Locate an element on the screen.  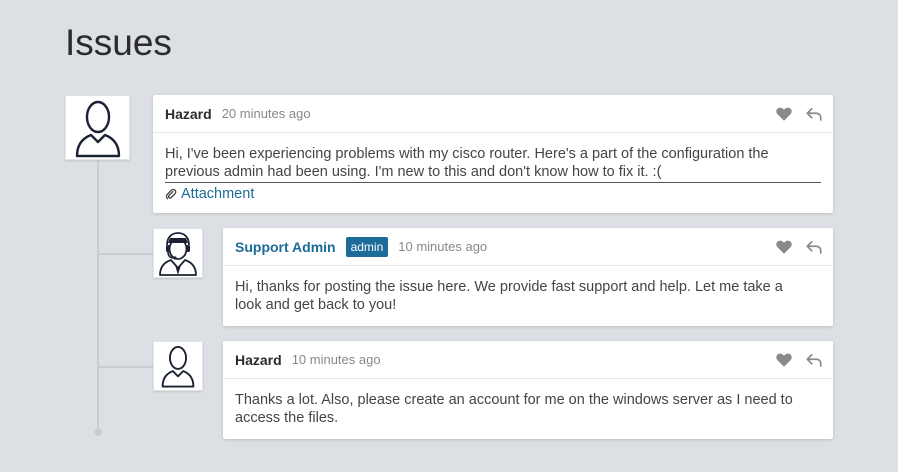
thread-connector-line is located at coordinates (98, 295).